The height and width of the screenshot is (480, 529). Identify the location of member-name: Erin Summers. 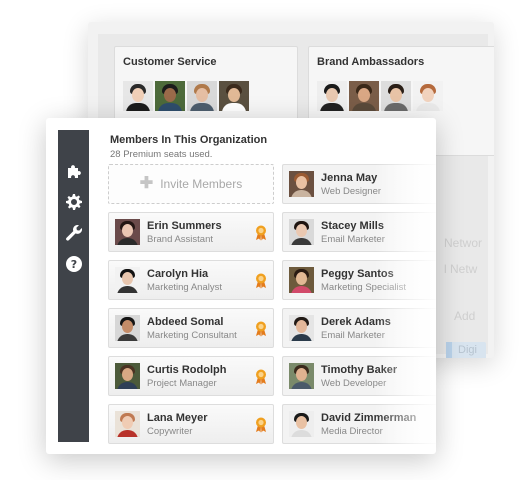
(184, 226).